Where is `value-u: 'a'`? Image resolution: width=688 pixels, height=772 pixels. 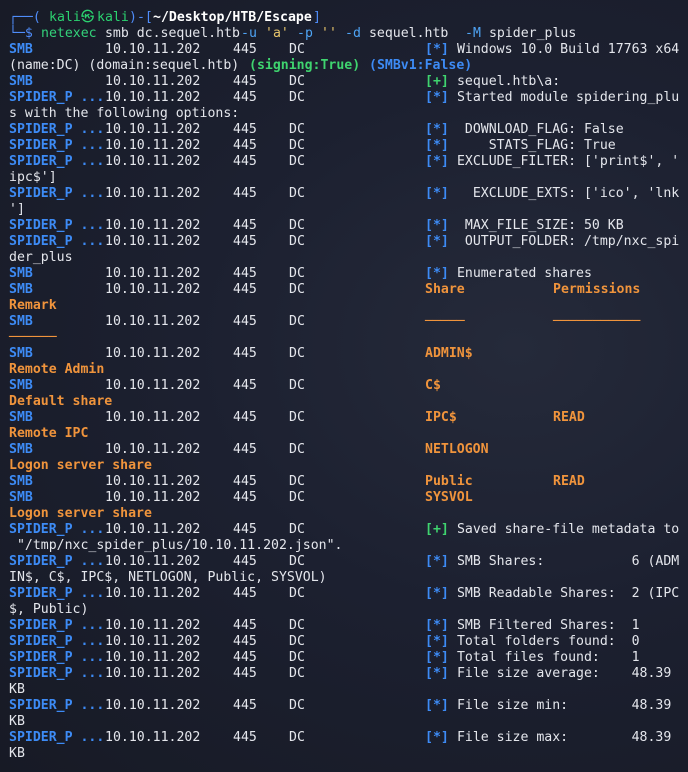 value-u: 'a' is located at coordinates (277, 33).